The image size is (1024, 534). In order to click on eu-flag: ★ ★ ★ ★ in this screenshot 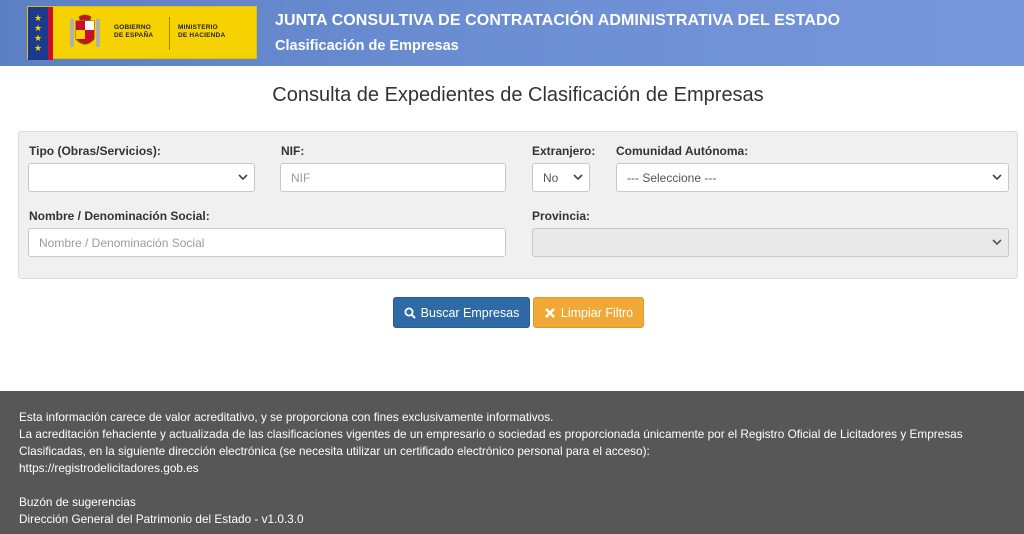, I will do `click(38, 33)`.